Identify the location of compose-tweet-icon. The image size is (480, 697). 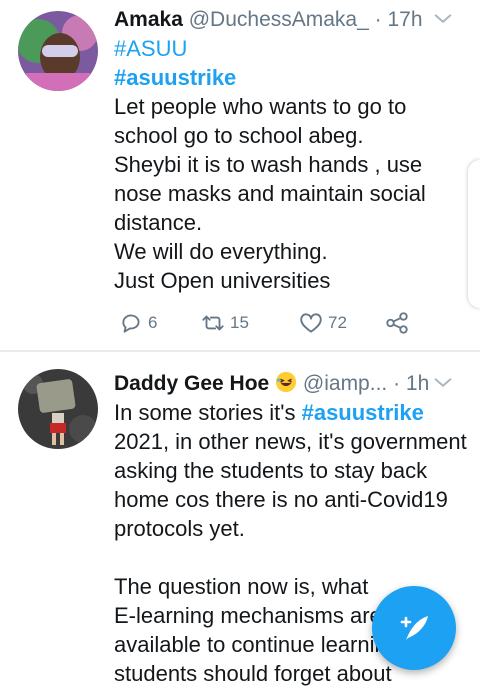
(414, 628).